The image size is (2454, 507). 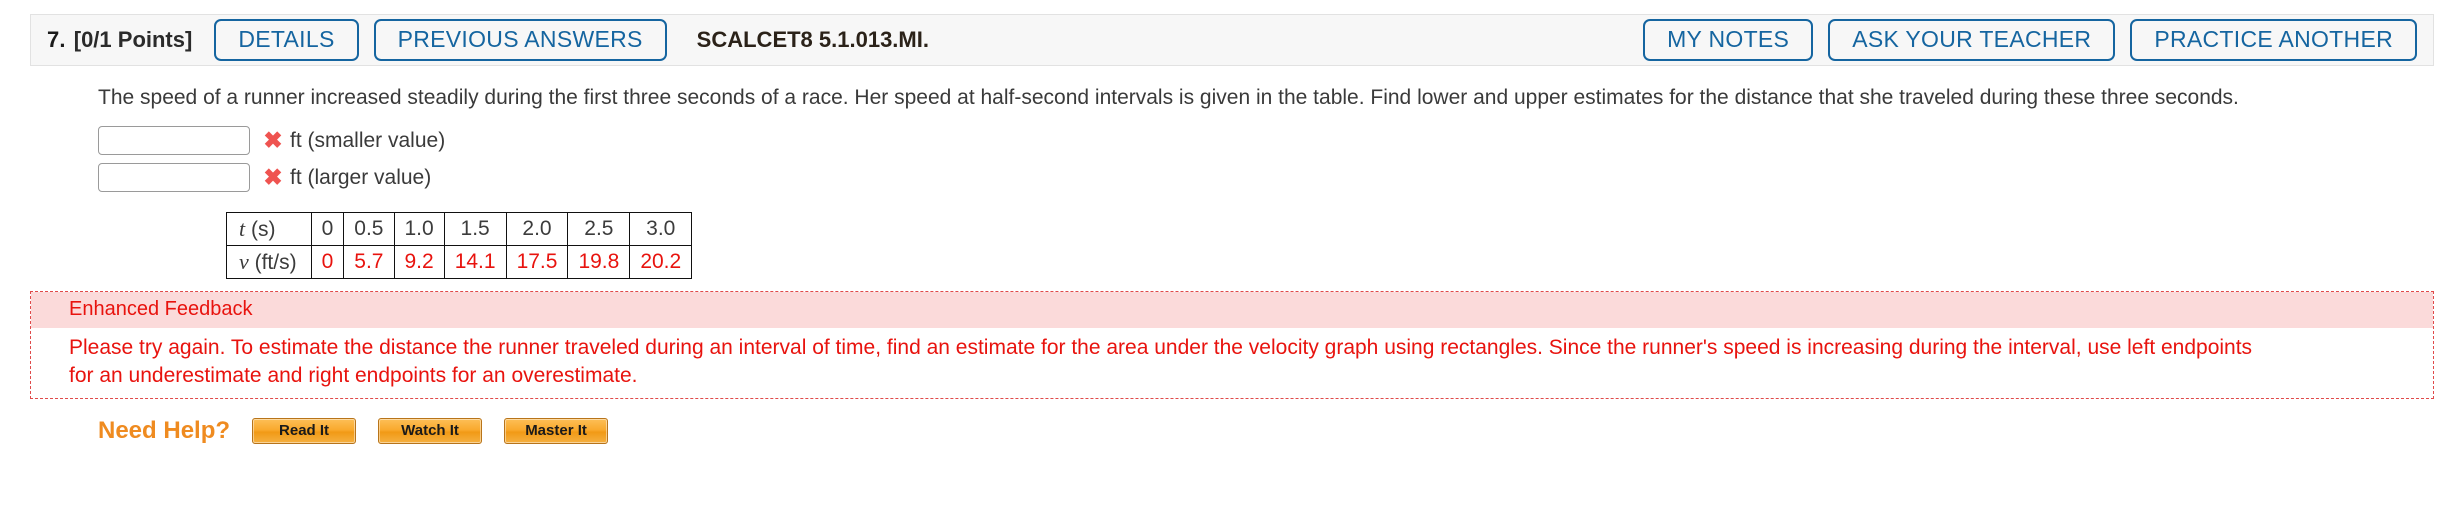 What do you see at coordinates (327, 262) in the screenshot?
I see `cell-v-0: 0` at bounding box center [327, 262].